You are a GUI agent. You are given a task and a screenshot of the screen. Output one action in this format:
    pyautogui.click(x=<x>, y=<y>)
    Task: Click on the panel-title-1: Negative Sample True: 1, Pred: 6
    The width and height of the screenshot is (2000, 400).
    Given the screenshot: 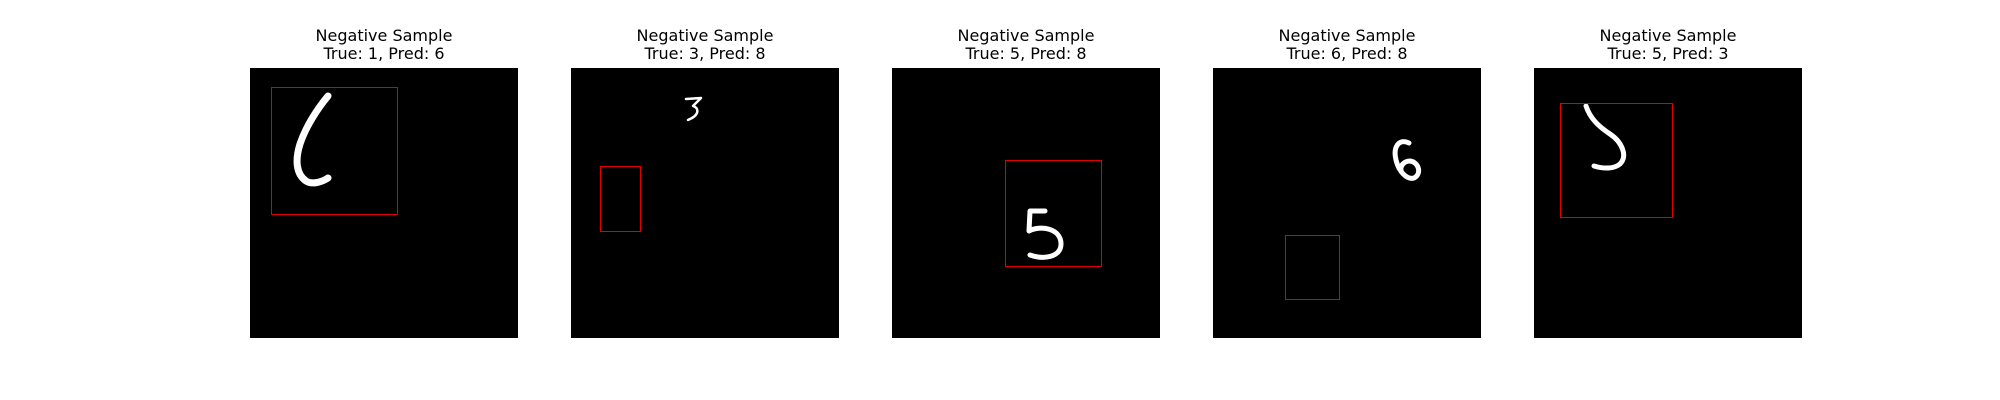 What is the action you would take?
    pyautogui.click(x=384, y=45)
    